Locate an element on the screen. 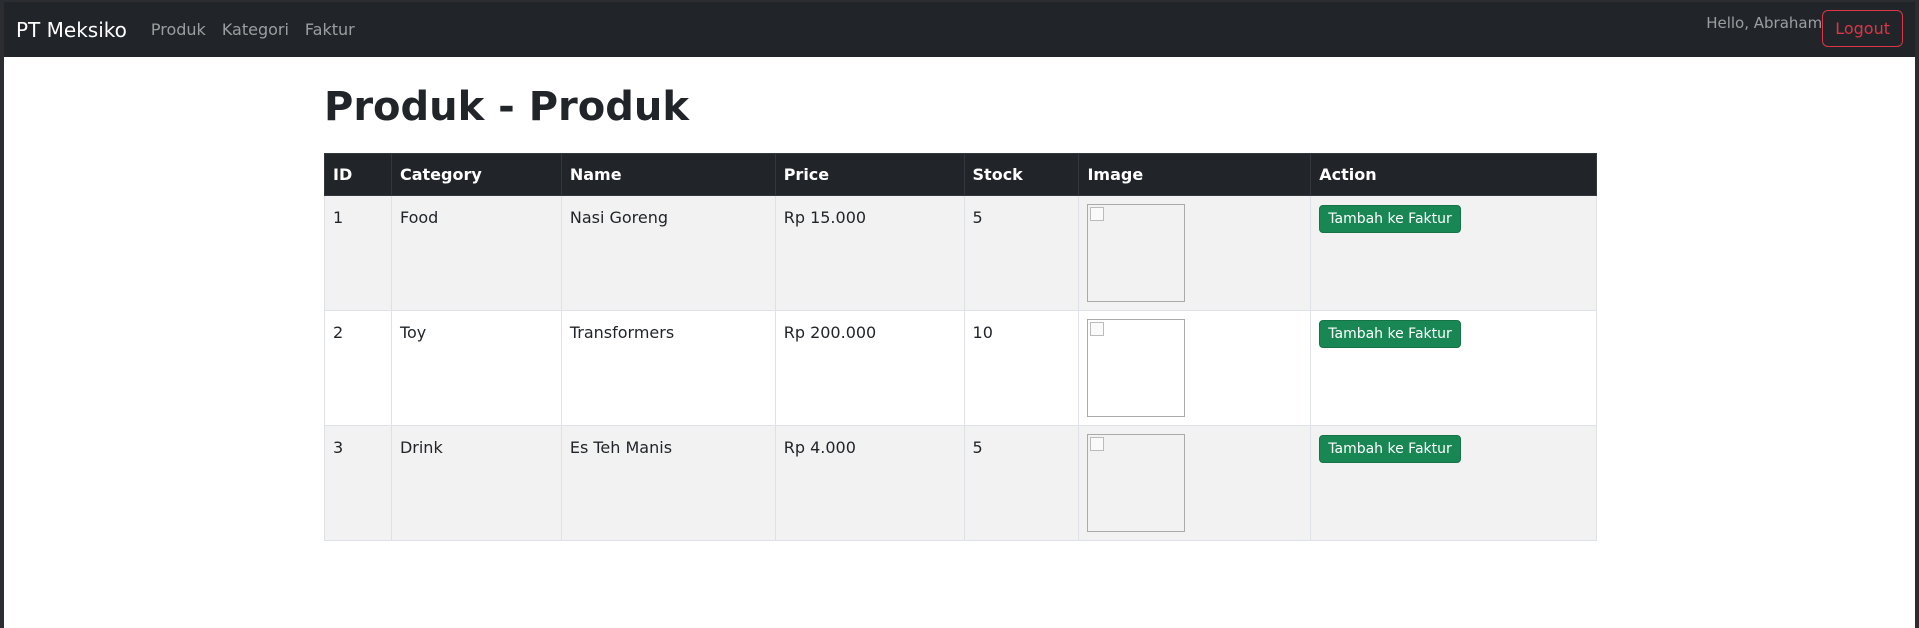  header-id: ID is located at coordinates (358, 174).